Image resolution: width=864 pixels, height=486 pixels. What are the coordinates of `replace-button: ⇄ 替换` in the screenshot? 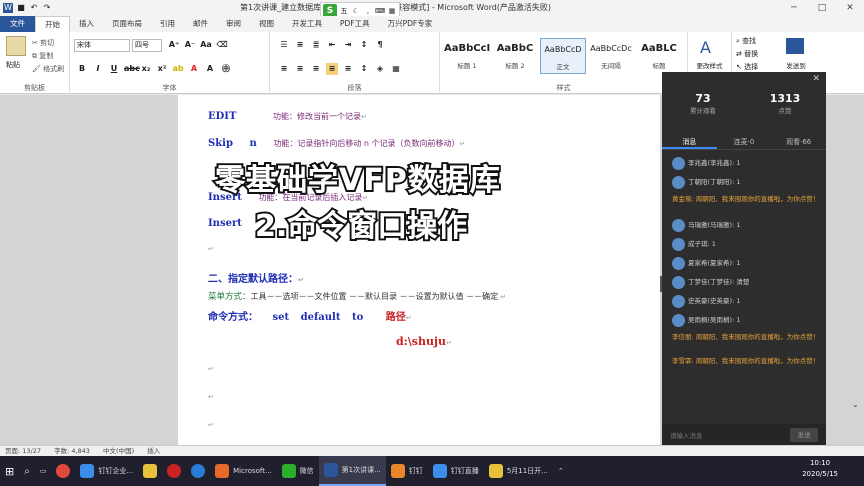 It's located at (747, 54).